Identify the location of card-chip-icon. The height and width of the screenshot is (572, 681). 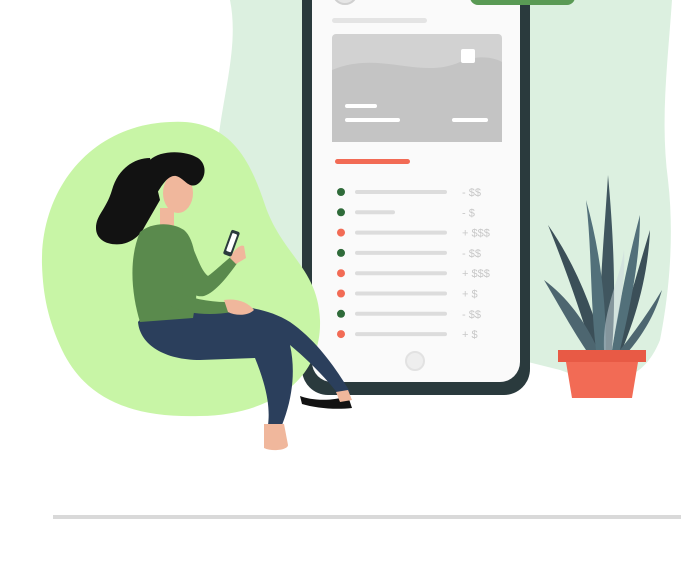
(468, 56).